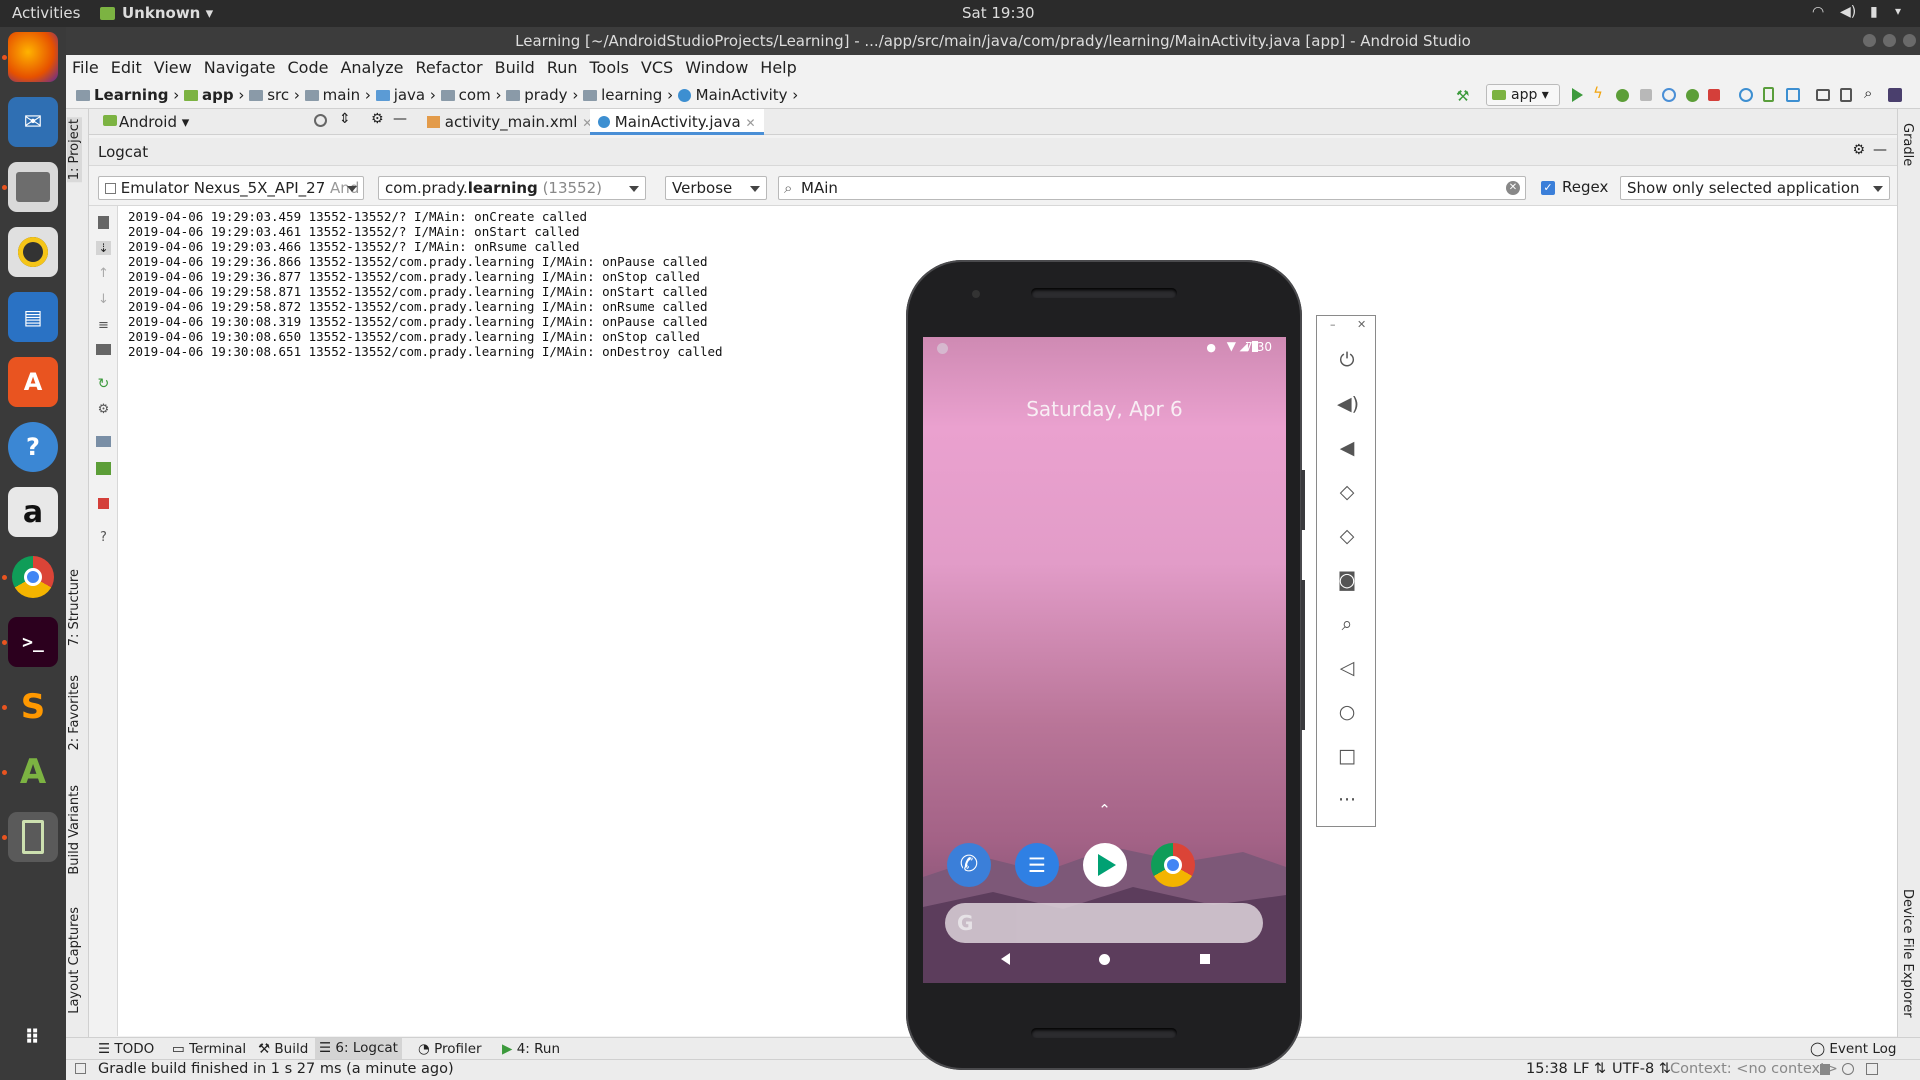 The width and height of the screenshot is (1920, 1080). Describe the element at coordinates (103, 299) in the screenshot. I see `down-arrow-icon: ↓` at that location.